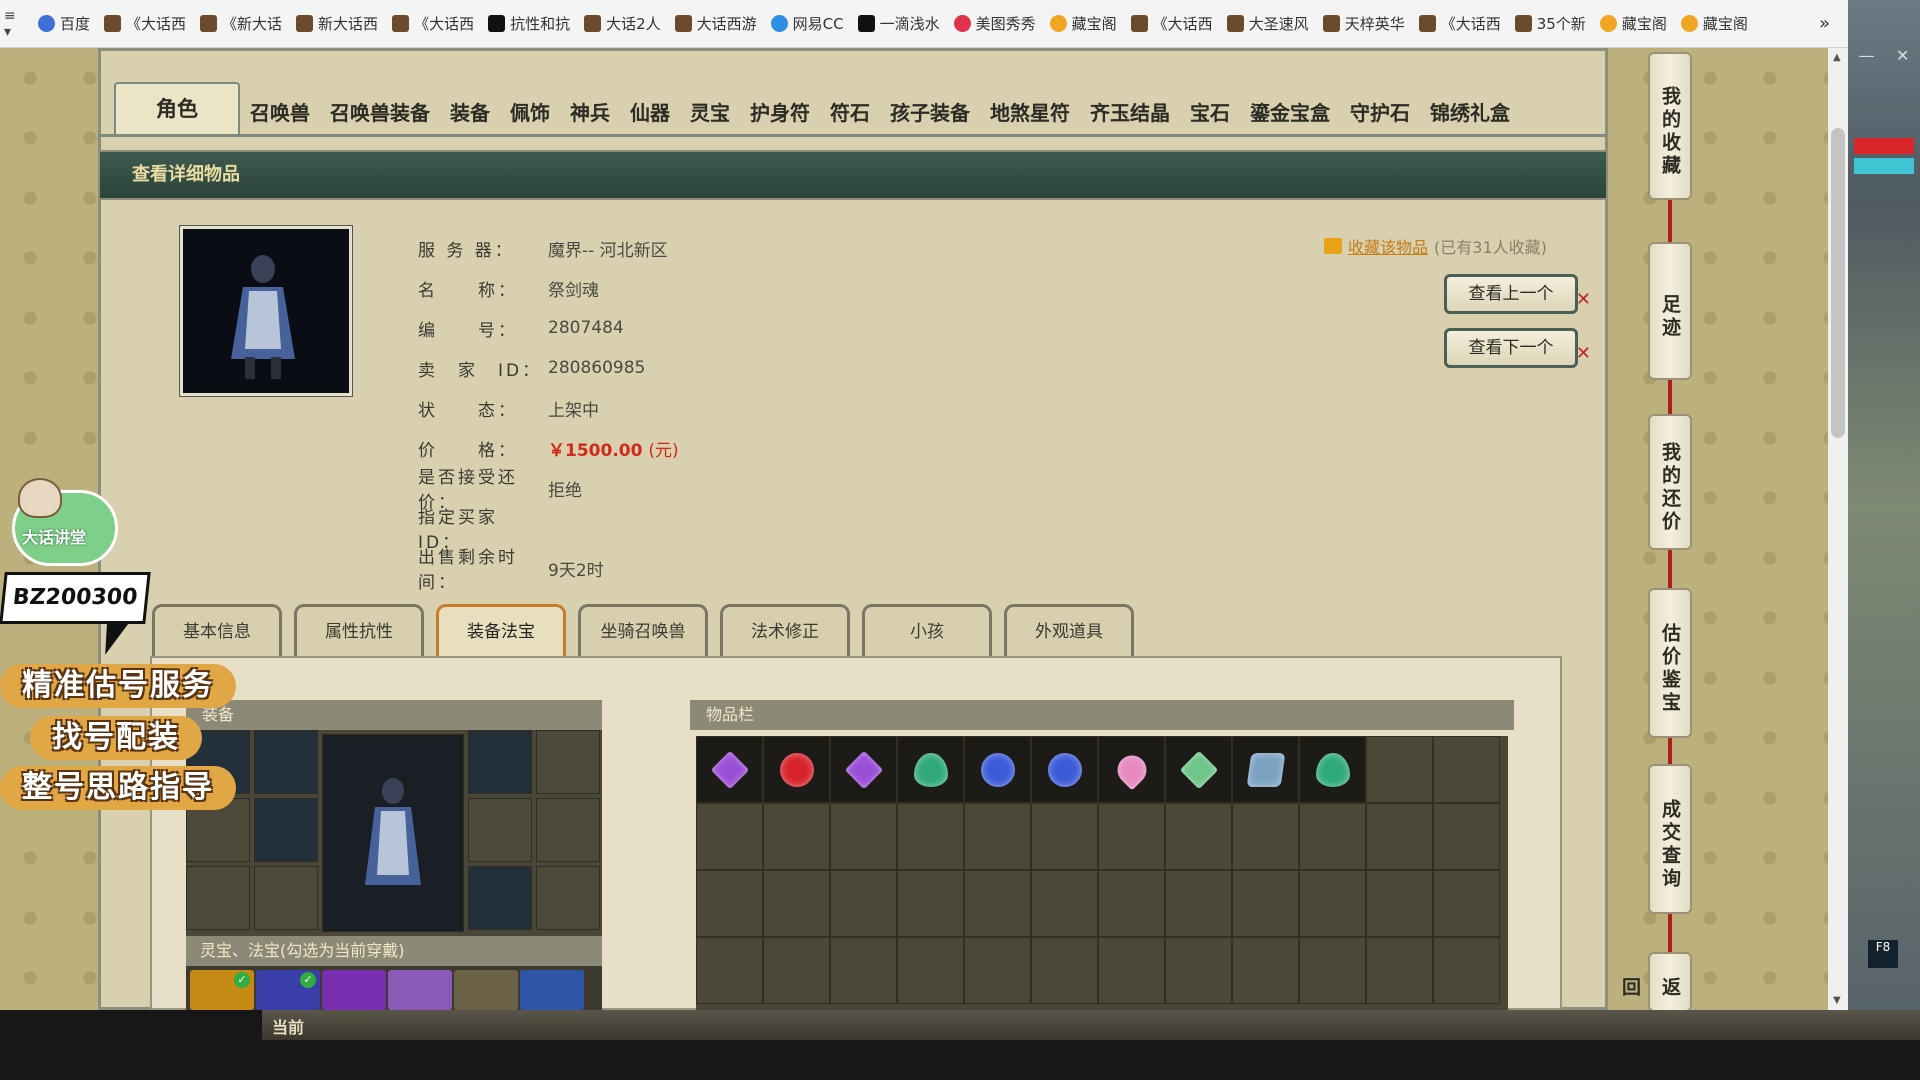 The height and width of the screenshot is (1080, 1920). What do you see at coordinates (710, 113) in the screenshot?
I see `category-tab: 灵宝` at bounding box center [710, 113].